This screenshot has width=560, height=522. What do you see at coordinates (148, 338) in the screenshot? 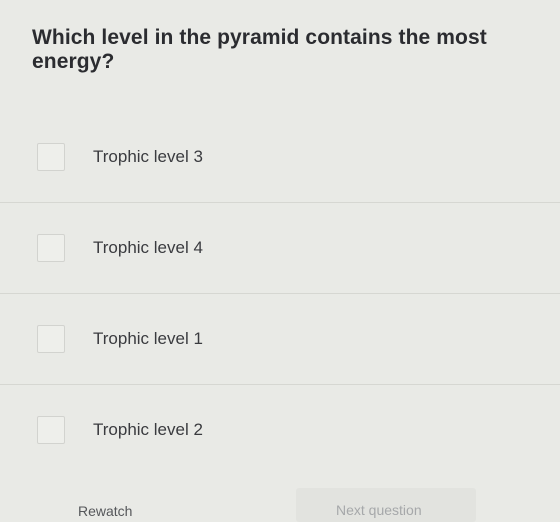
I see `option-label: Trophic level 1` at bounding box center [148, 338].